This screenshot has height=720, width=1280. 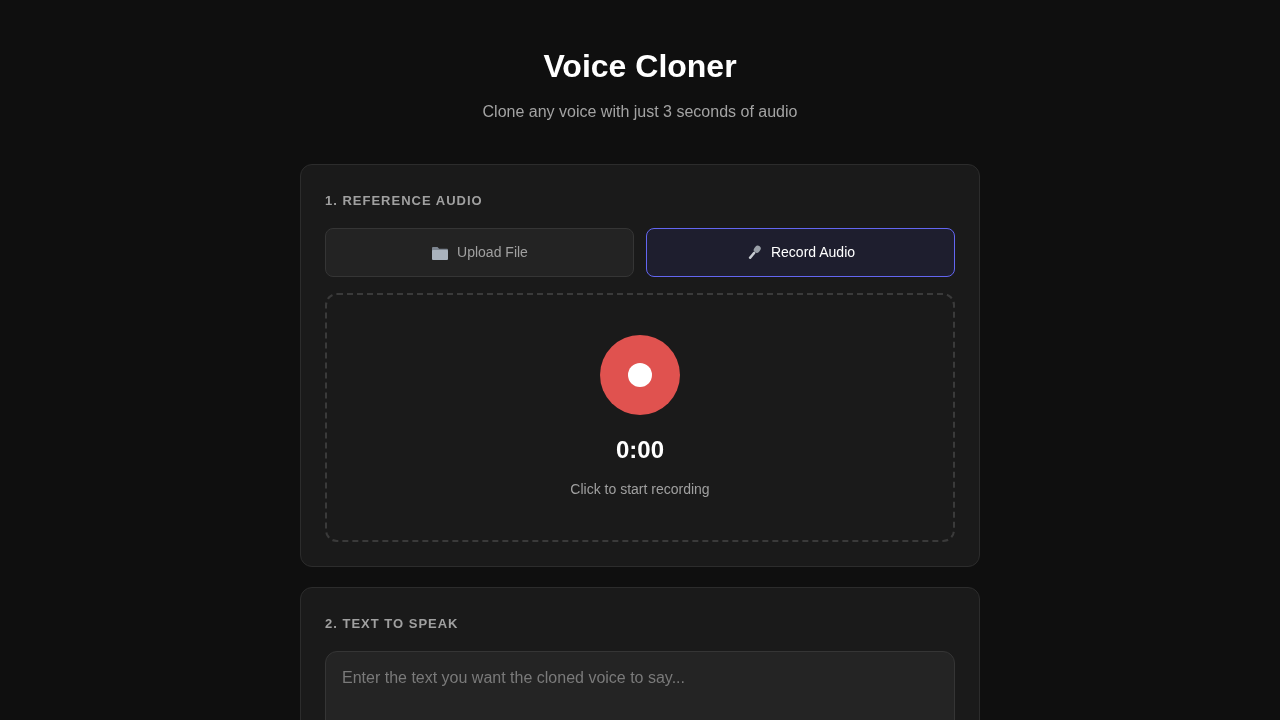 What do you see at coordinates (640, 66) in the screenshot?
I see `app-title: Voice Cloner` at bounding box center [640, 66].